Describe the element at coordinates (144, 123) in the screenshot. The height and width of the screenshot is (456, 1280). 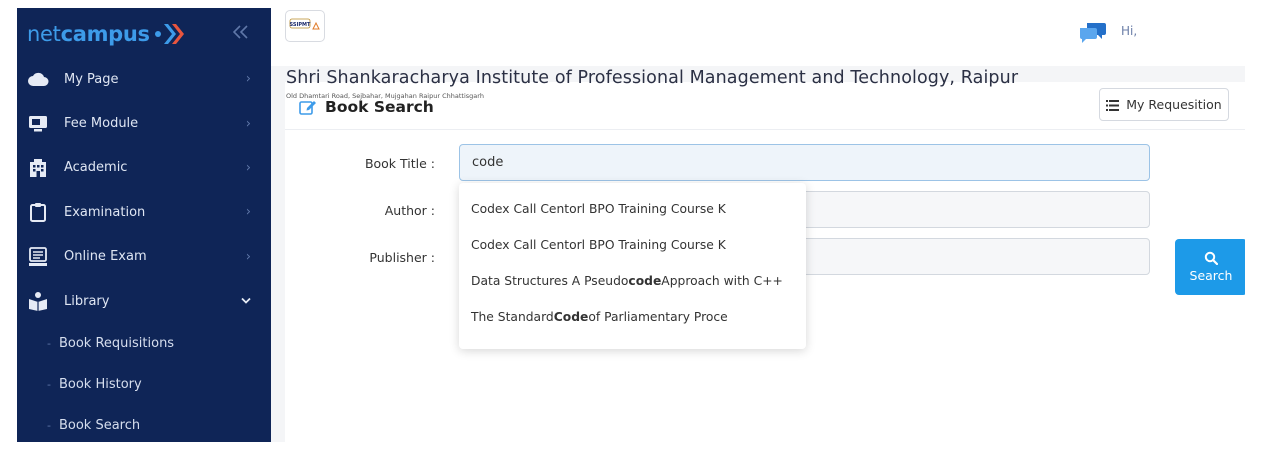
I see `sidebar-item-fee-module: Fee Module ›` at that location.